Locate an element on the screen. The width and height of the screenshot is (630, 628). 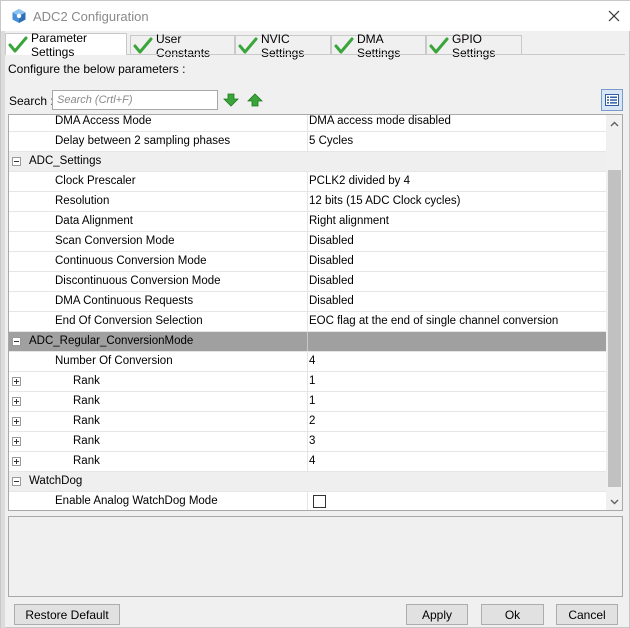
param-row-clock-prescaler: Clock Prescaler PCLK2 divided by 4 is located at coordinates (307, 182).